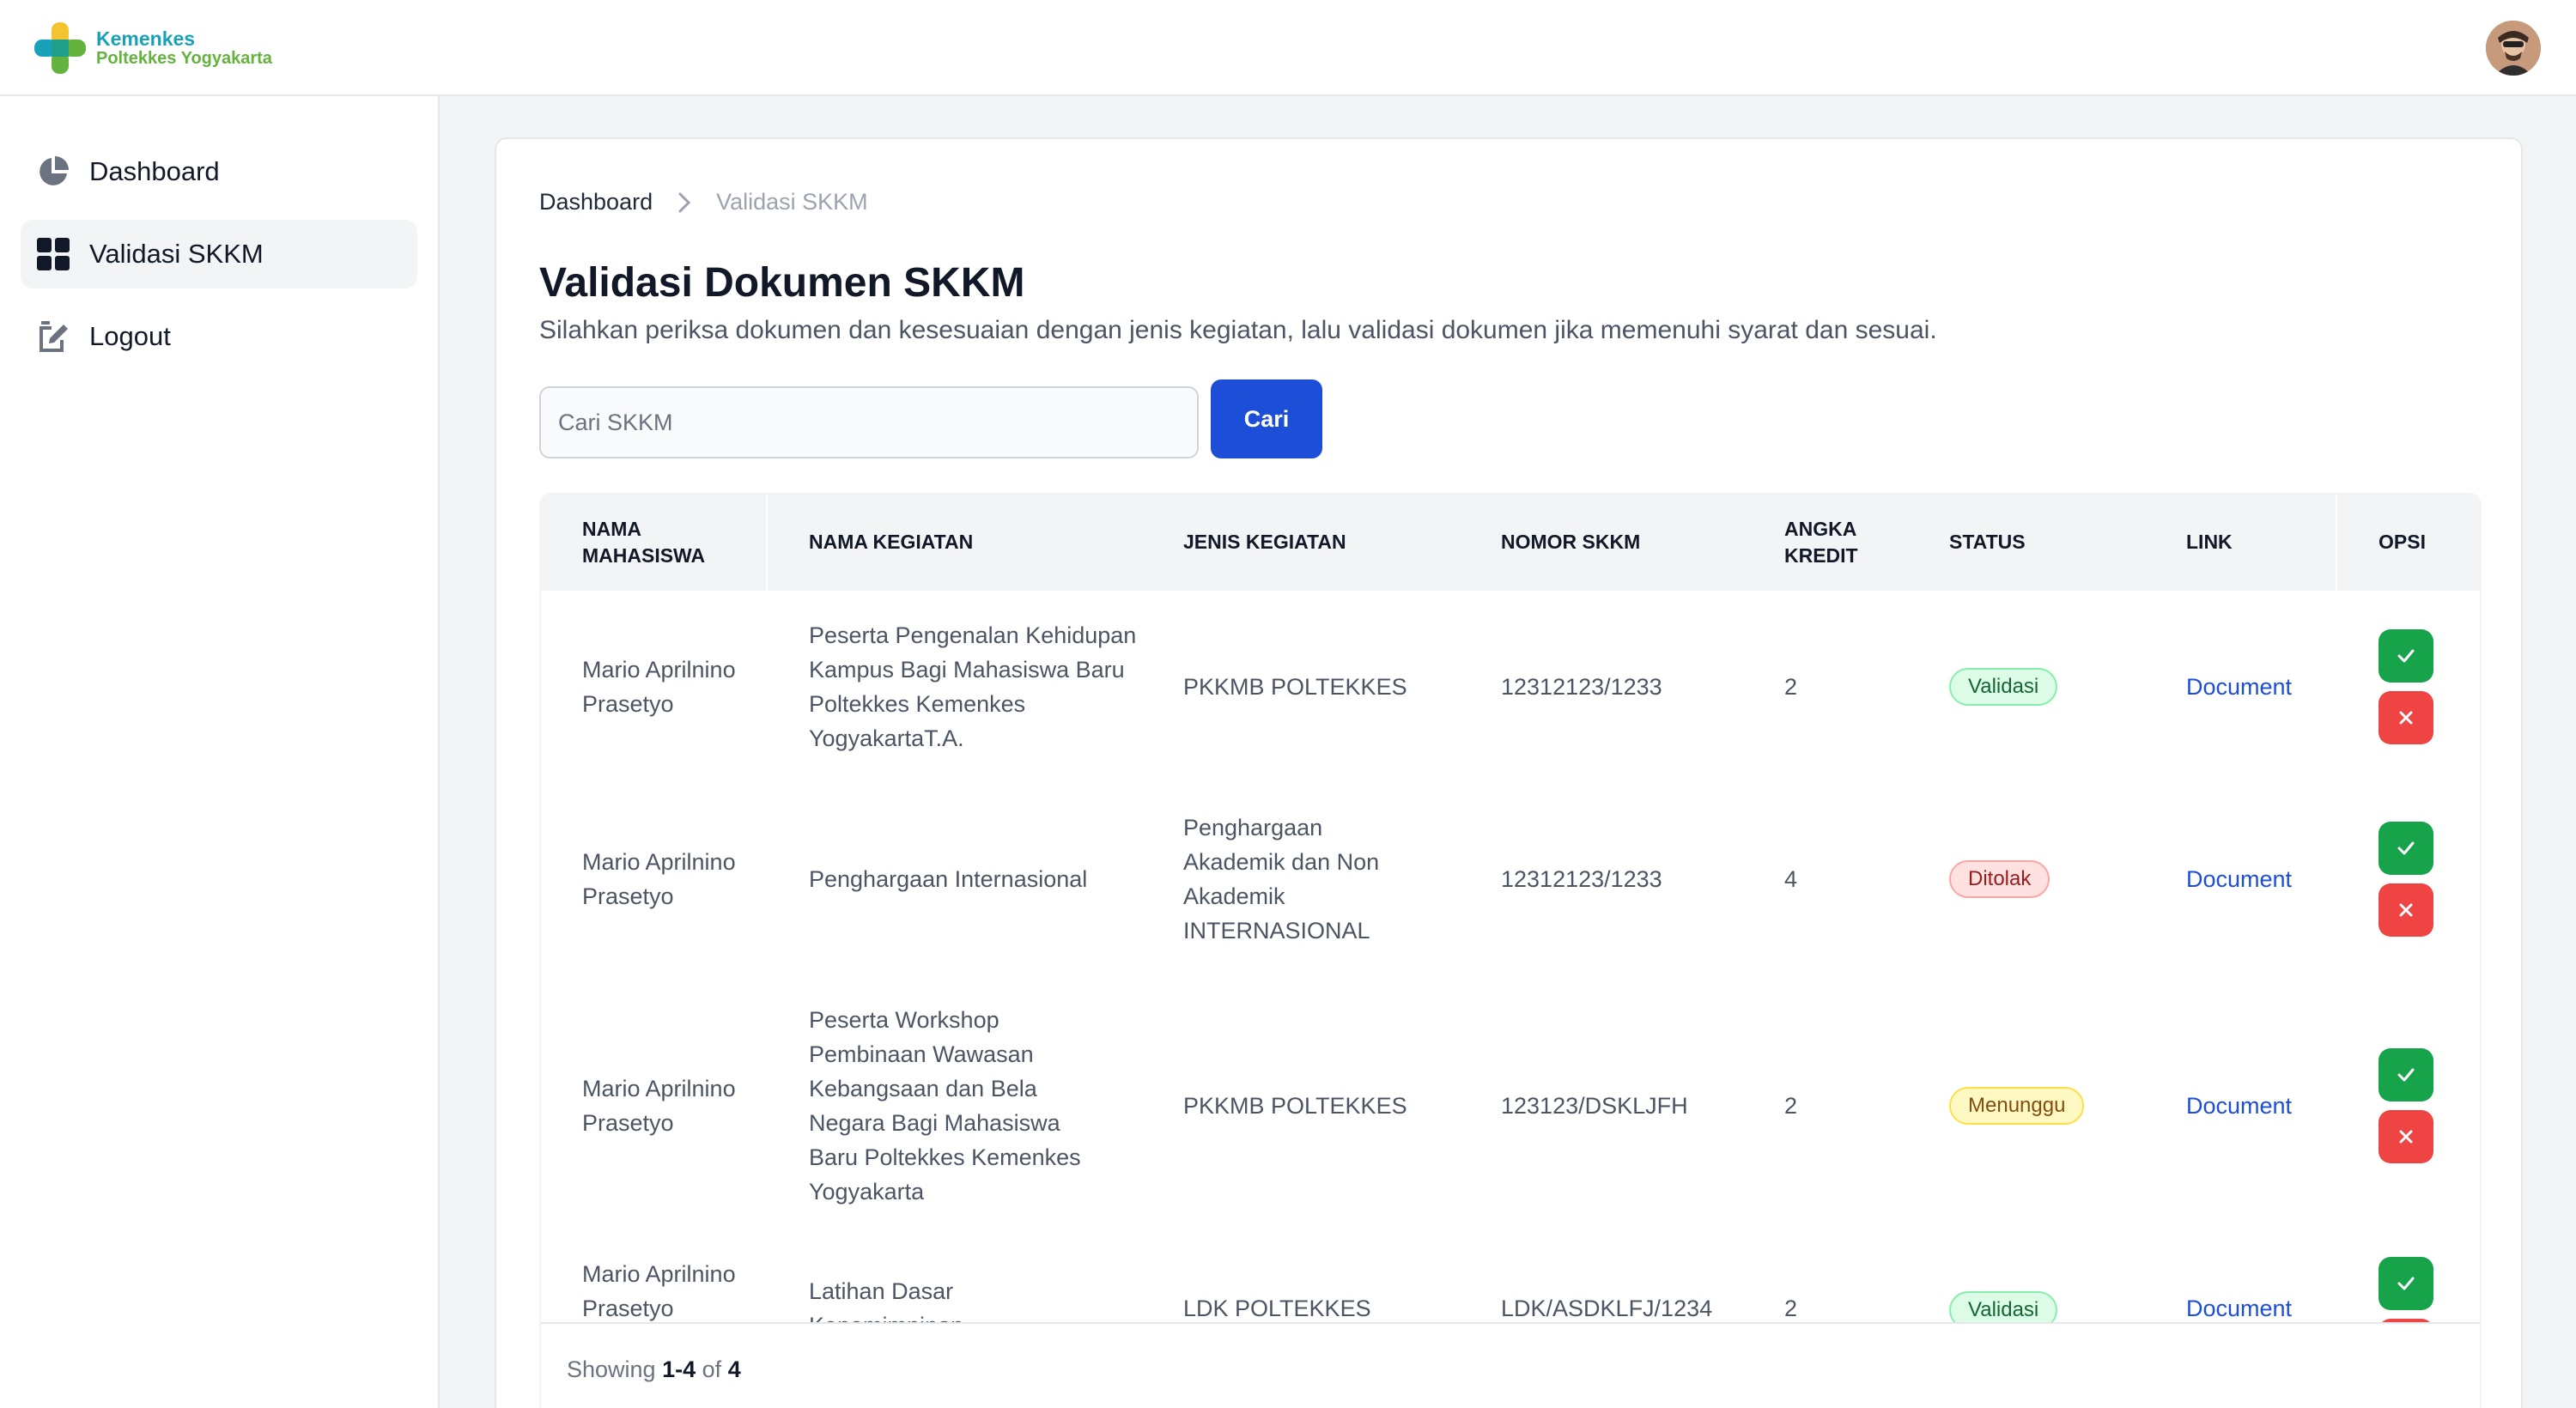  Describe the element at coordinates (654, 1369) in the screenshot. I see `pagination-info: Showing 1-4 of 4` at that location.